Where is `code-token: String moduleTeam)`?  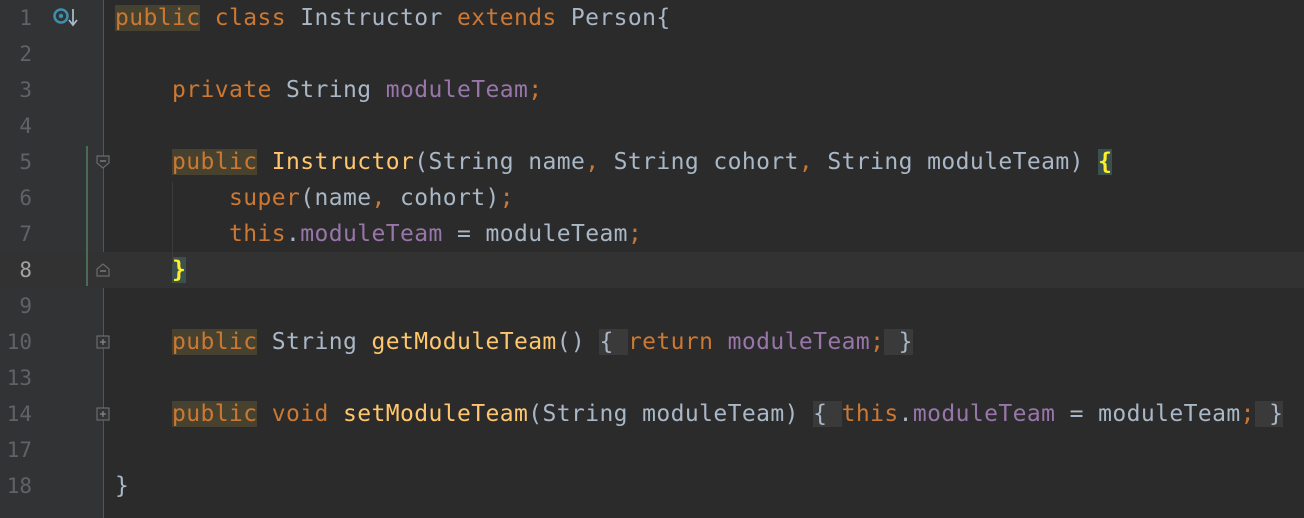
code-token: String moduleTeam) is located at coordinates (956, 162).